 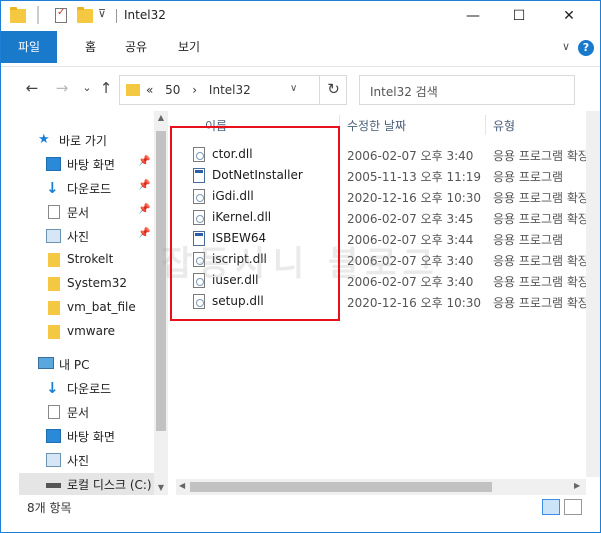 What do you see at coordinates (577, 485) in the screenshot?
I see `scroll-right-icon: ▶` at bounding box center [577, 485].